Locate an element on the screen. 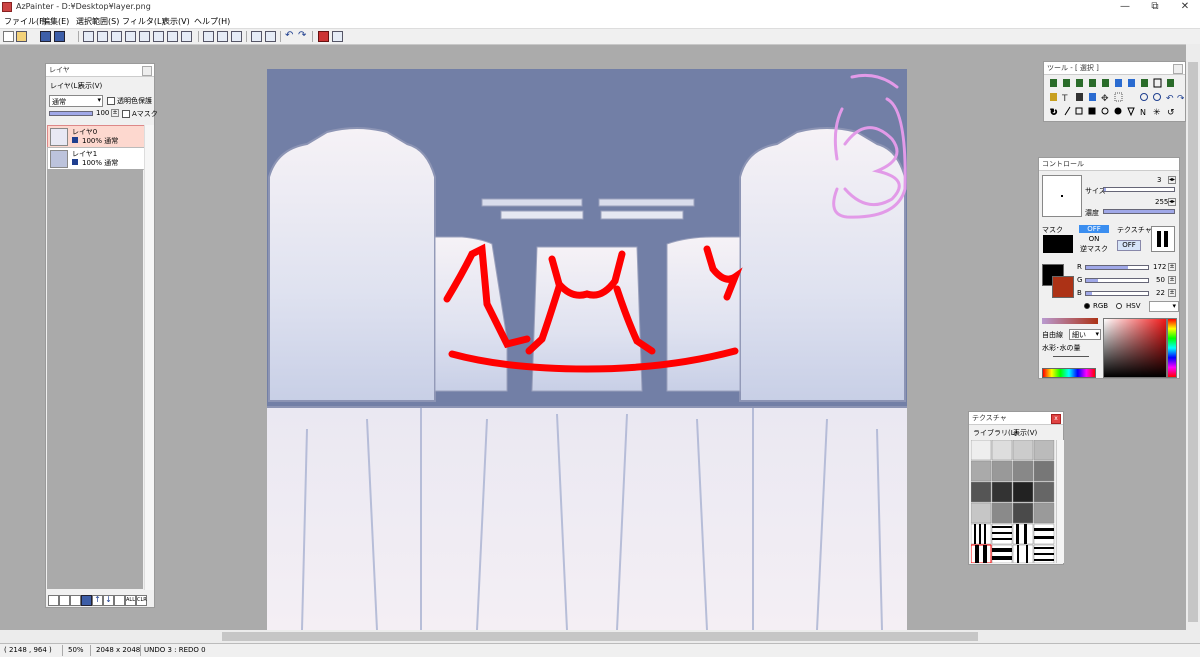 The height and width of the screenshot is (657, 1200). blend-mode-select: 通常 ▾ is located at coordinates (76, 101).